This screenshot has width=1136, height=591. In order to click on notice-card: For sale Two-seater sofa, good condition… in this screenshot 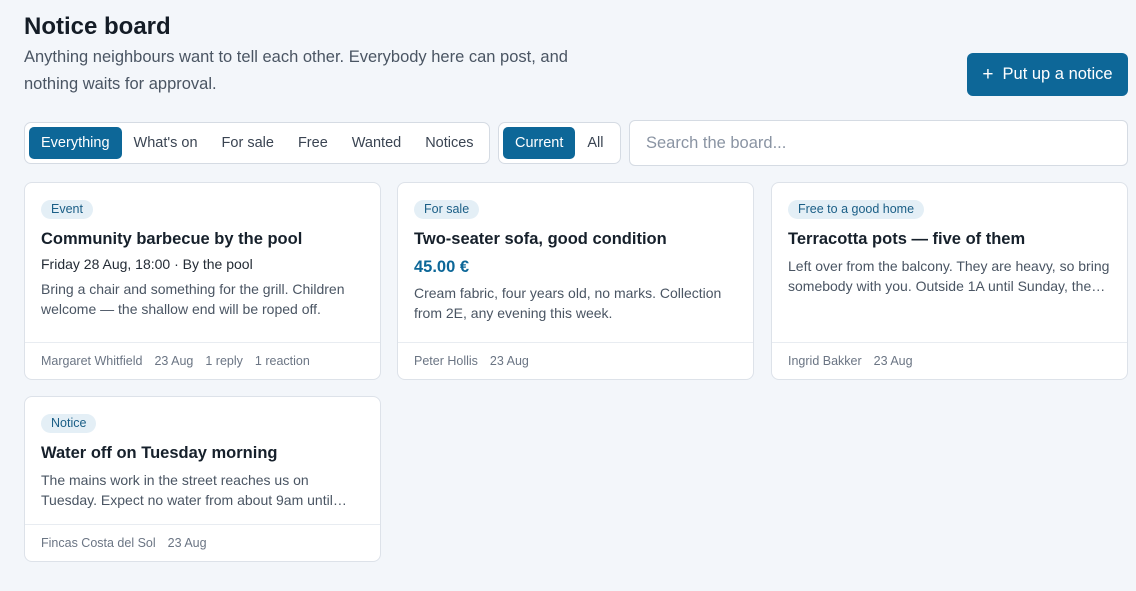, I will do `click(575, 281)`.